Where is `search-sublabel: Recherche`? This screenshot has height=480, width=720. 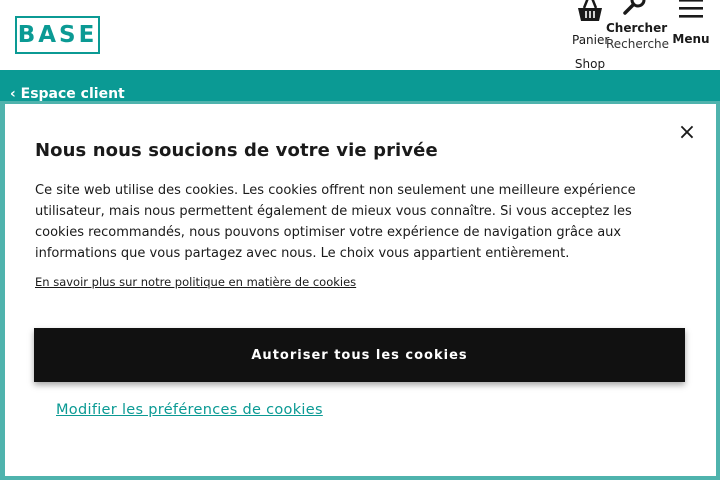 search-sublabel: Recherche is located at coordinates (638, 44).